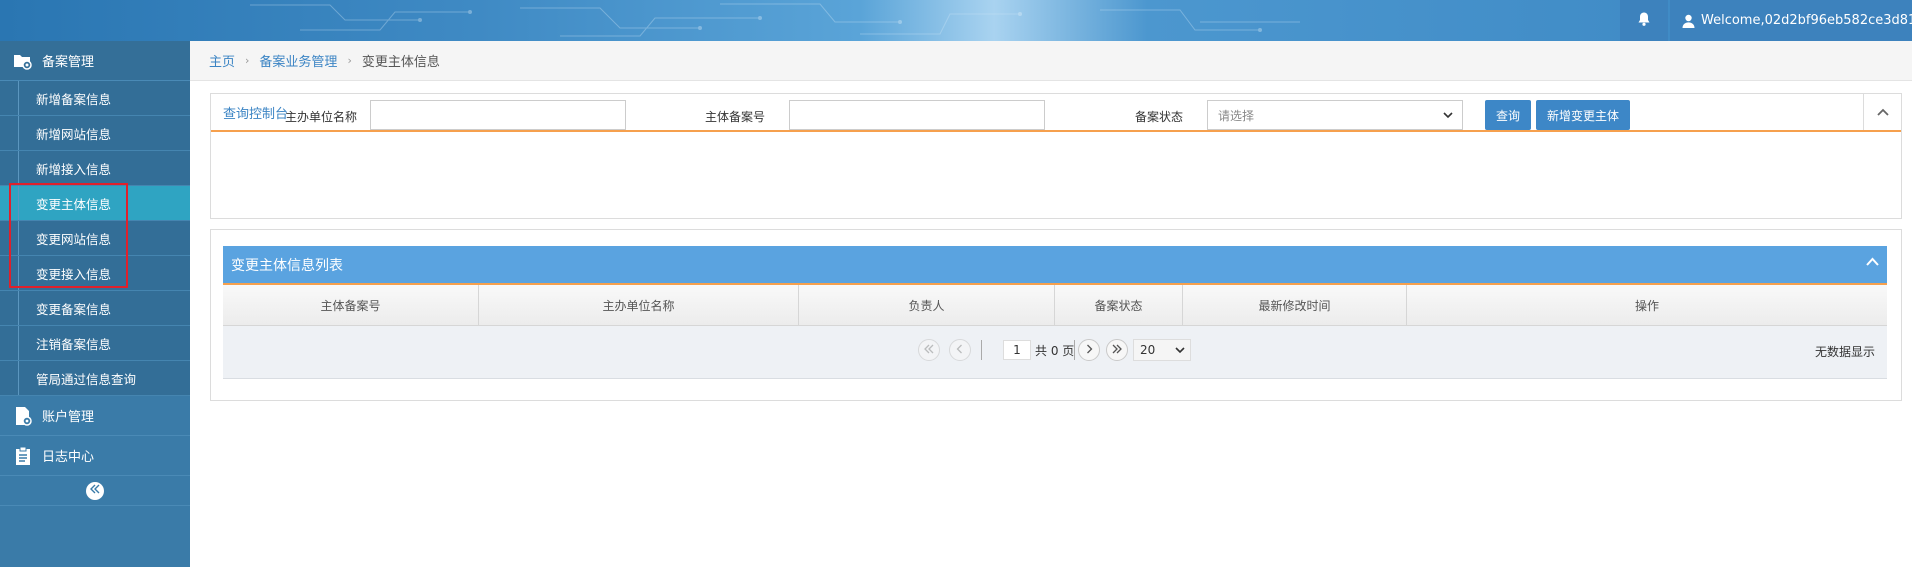 This screenshot has width=1912, height=567. I want to click on bell-icon, so click(1644, 21).